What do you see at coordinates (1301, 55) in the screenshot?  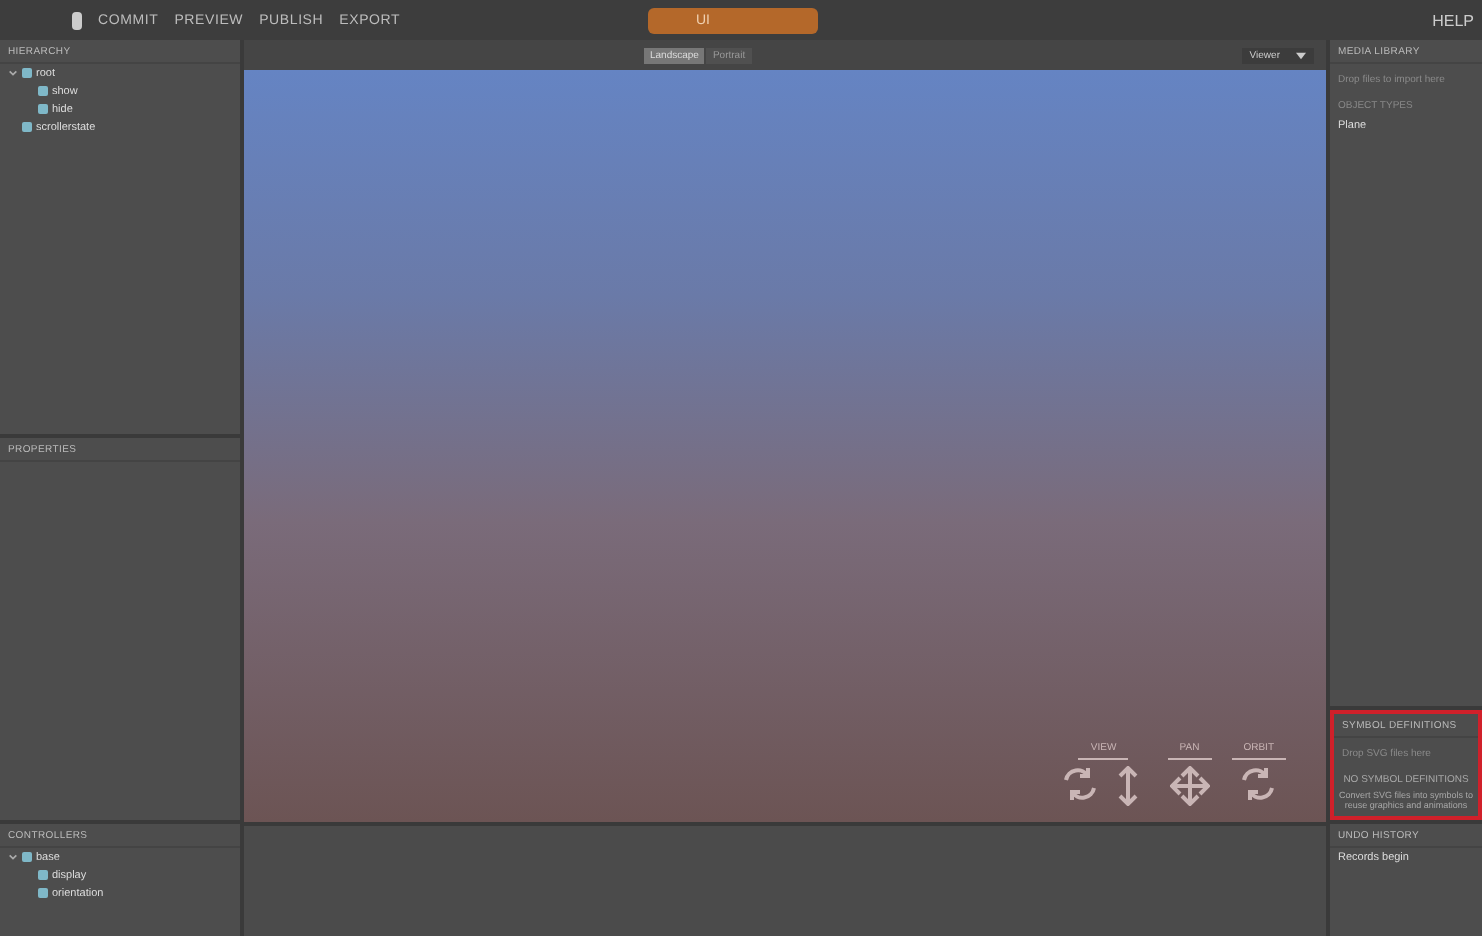 I see `caret-icon` at bounding box center [1301, 55].